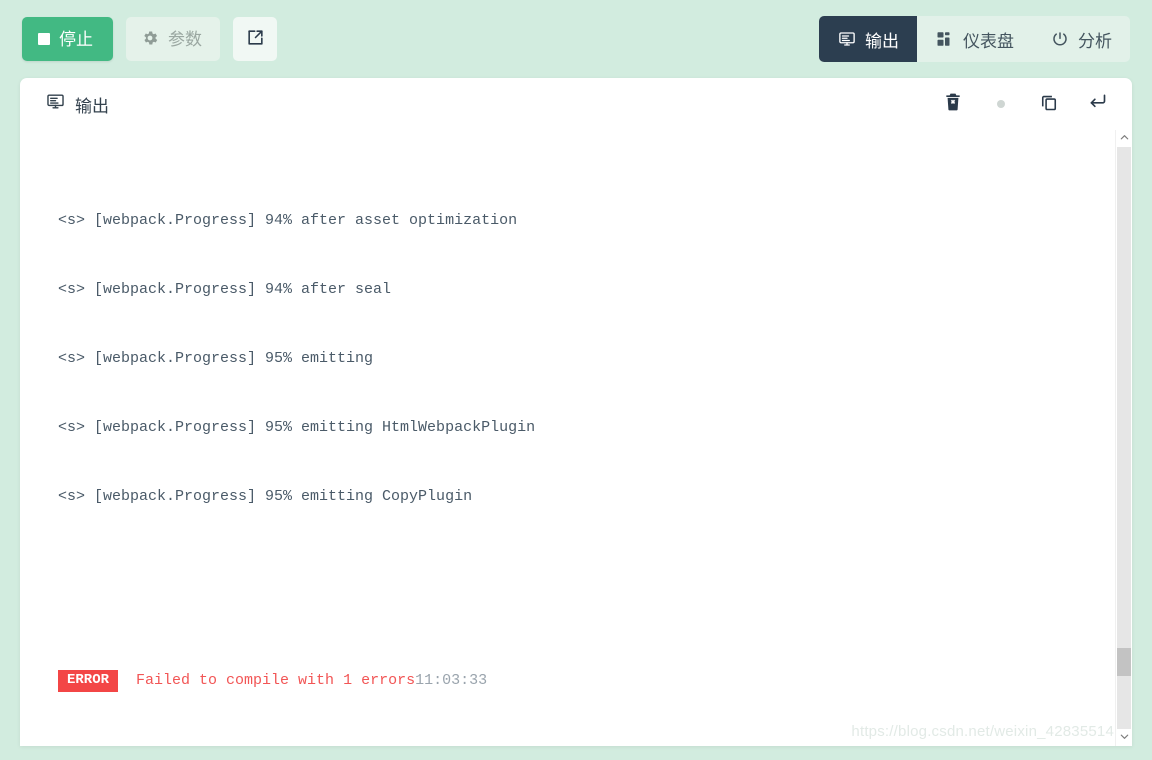 The image size is (1152, 760). I want to click on open-external-button, so click(255, 39).